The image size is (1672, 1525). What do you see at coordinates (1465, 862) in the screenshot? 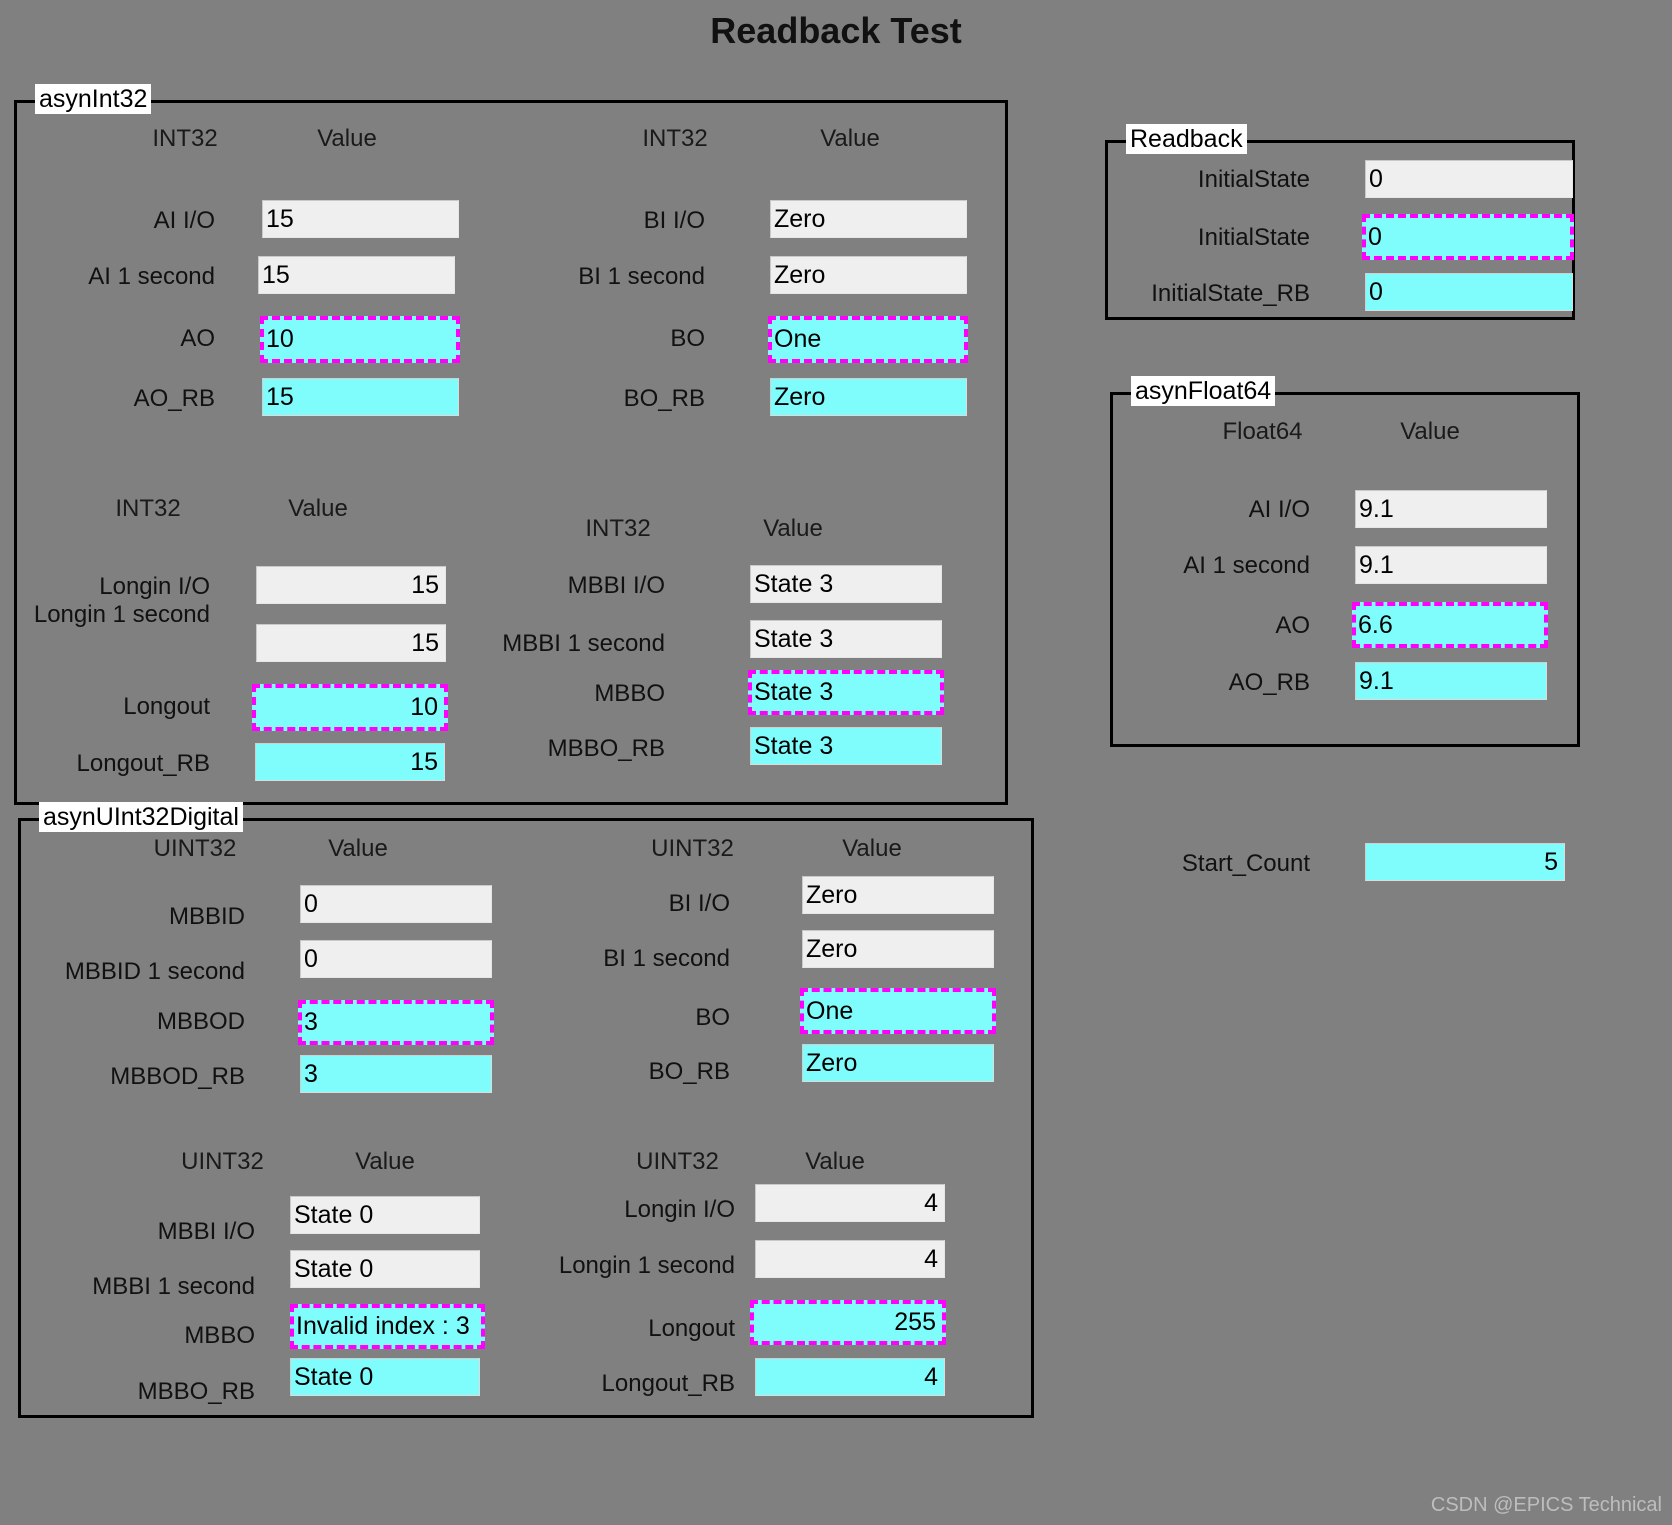
I see `field-start-count: 5` at bounding box center [1465, 862].